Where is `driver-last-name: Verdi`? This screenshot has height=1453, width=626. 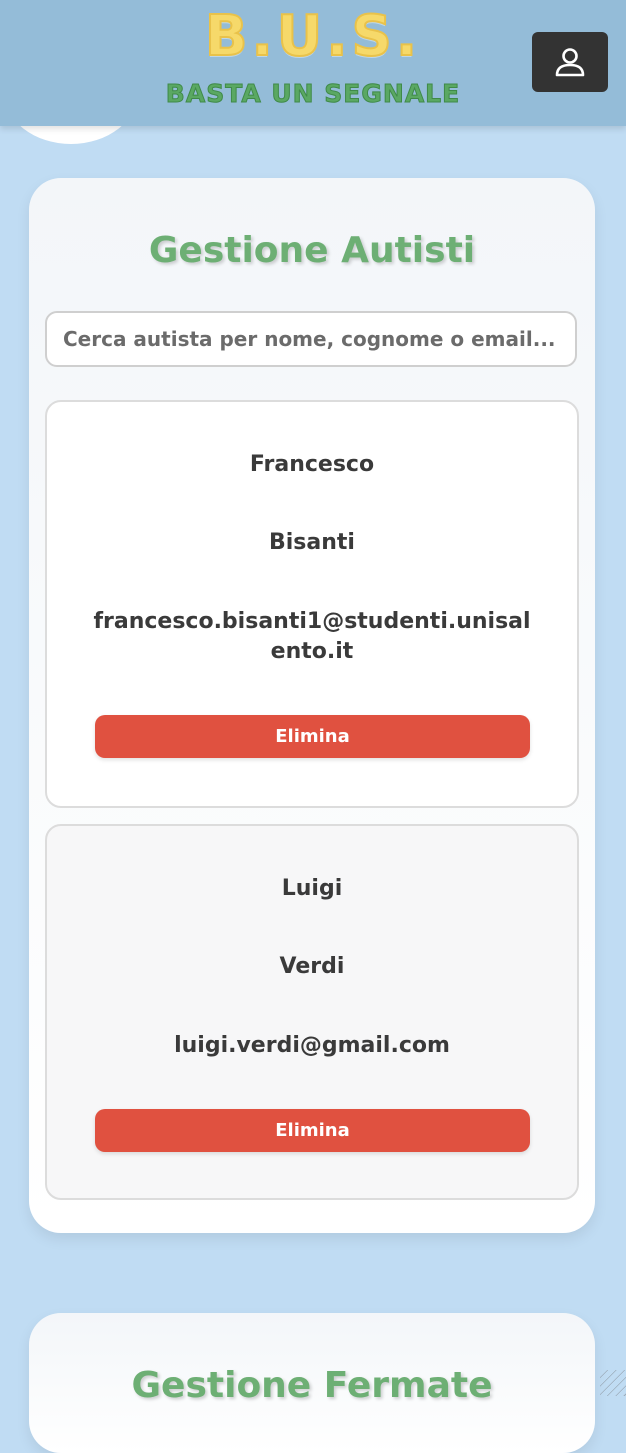 driver-last-name: Verdi is located at coordinates (312, 966).